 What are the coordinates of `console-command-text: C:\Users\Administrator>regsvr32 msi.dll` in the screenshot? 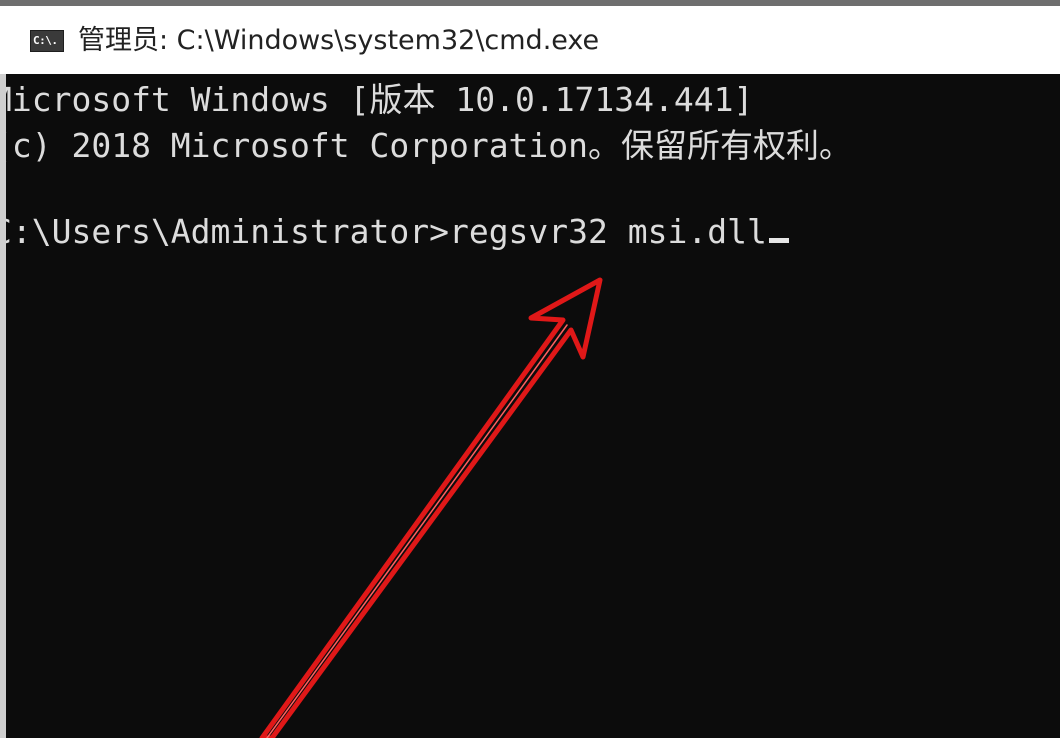 It's located at (383, 231).